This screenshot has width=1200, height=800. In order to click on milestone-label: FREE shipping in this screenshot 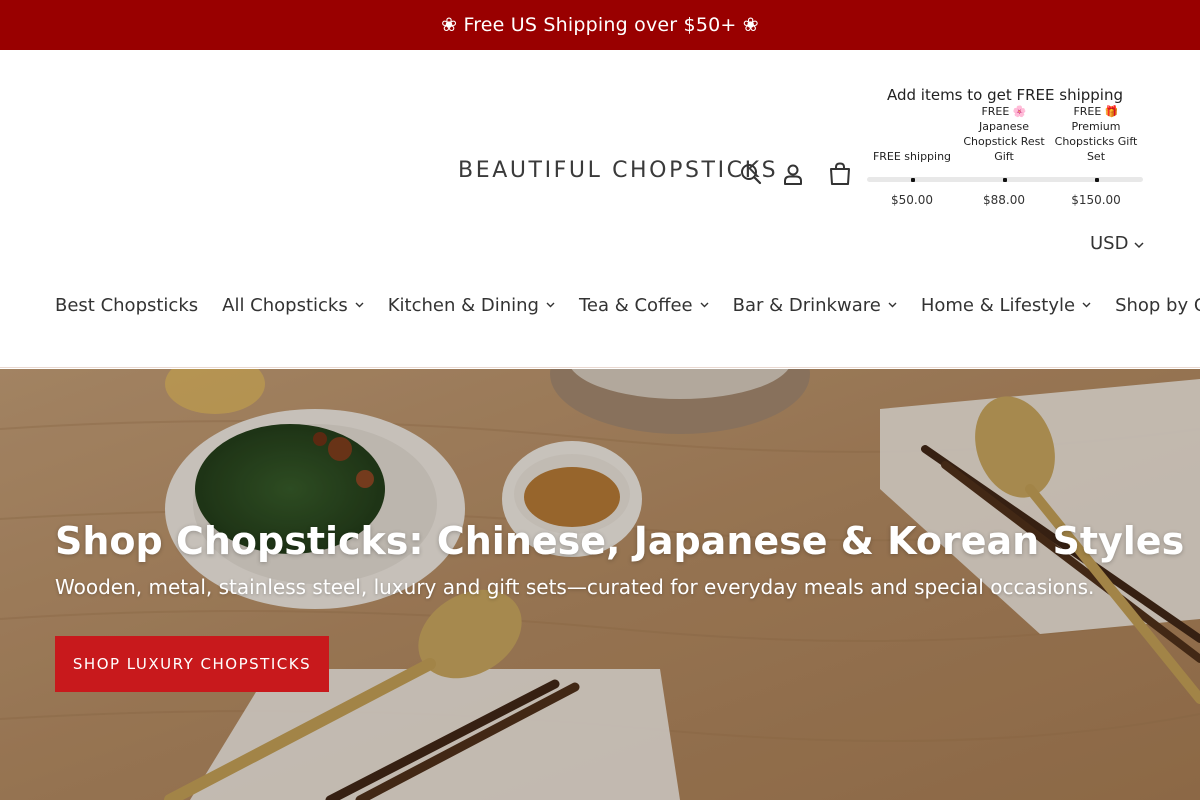, I will do `click(912, 156)`.